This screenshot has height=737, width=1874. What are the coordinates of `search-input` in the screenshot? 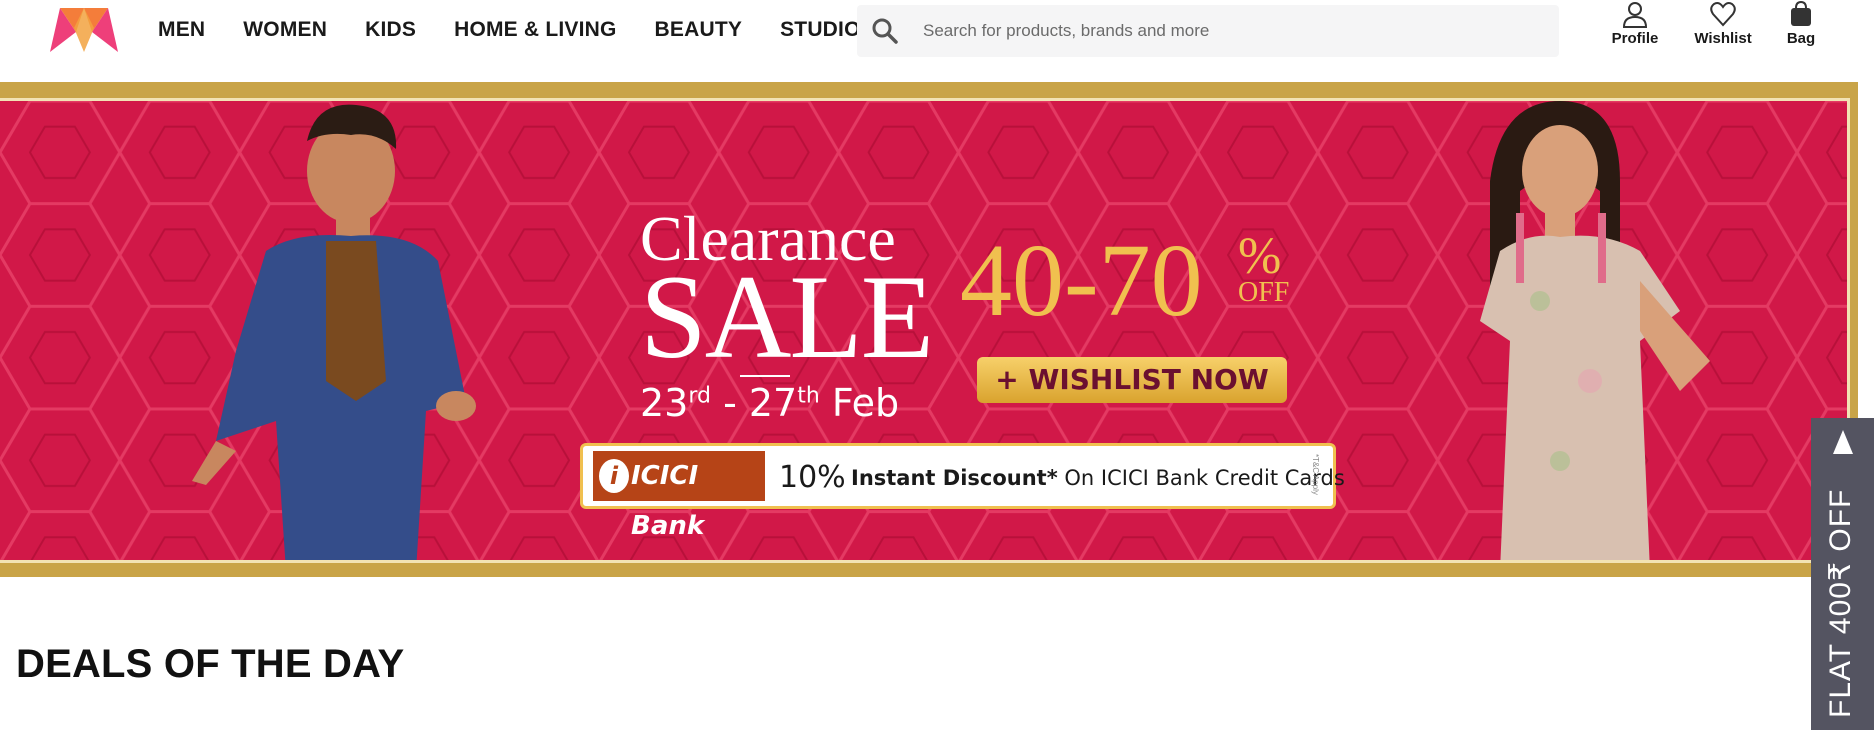 It's located at (1233, 31).